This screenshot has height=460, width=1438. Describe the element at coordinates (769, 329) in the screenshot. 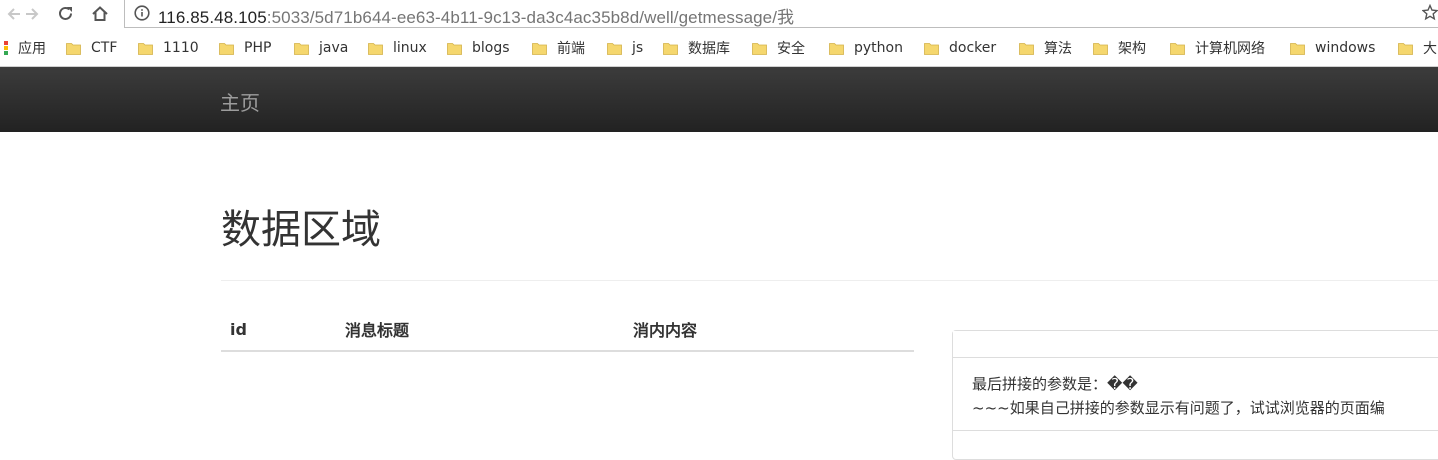

I see `column-header-content: 消内内容` at that location.